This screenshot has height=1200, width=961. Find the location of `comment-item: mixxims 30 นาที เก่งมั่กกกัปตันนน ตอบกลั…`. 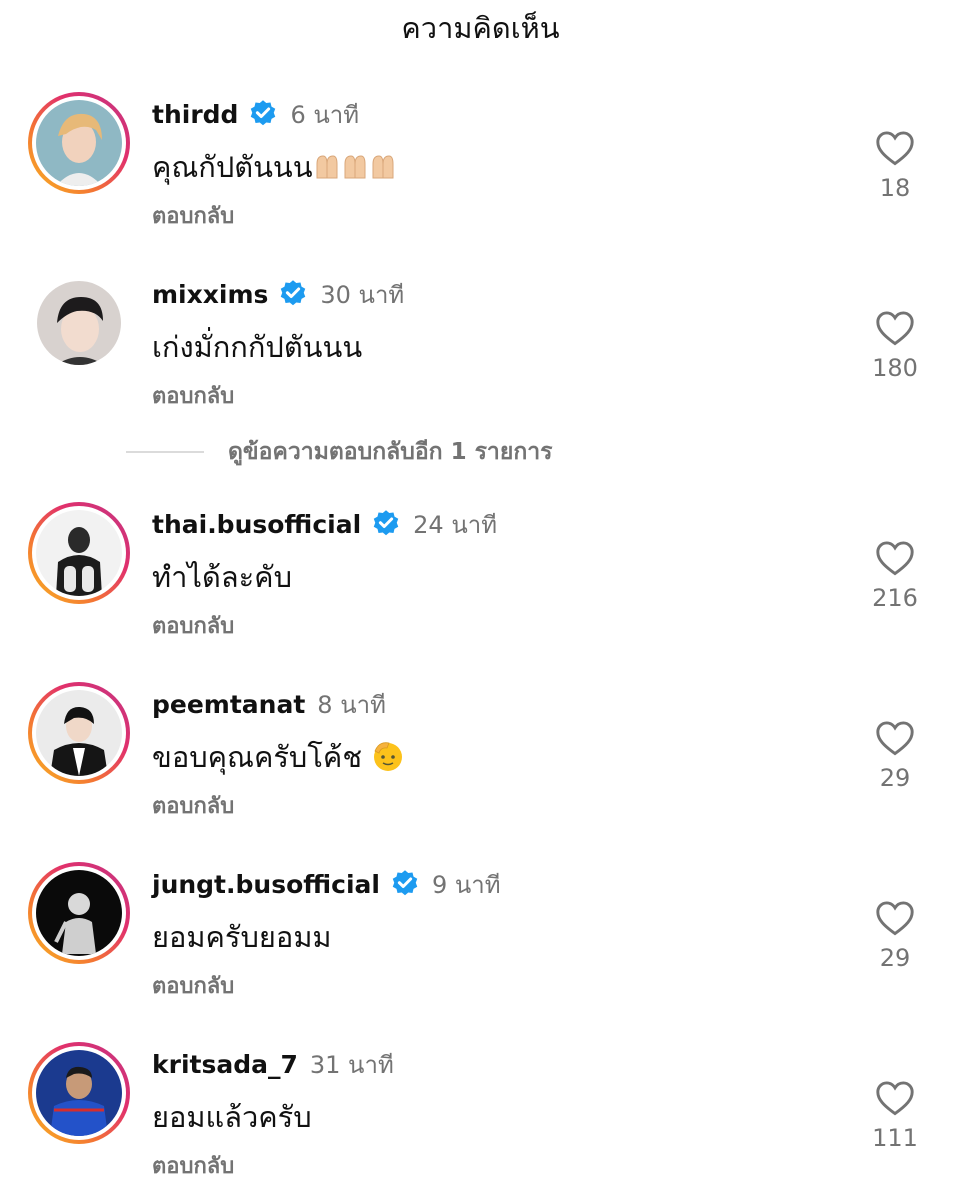

comment-item: mixxims 30 นาที เก่งมั่กกกัปตันนน ตอบกลั… is located at coordinates (480, 357).